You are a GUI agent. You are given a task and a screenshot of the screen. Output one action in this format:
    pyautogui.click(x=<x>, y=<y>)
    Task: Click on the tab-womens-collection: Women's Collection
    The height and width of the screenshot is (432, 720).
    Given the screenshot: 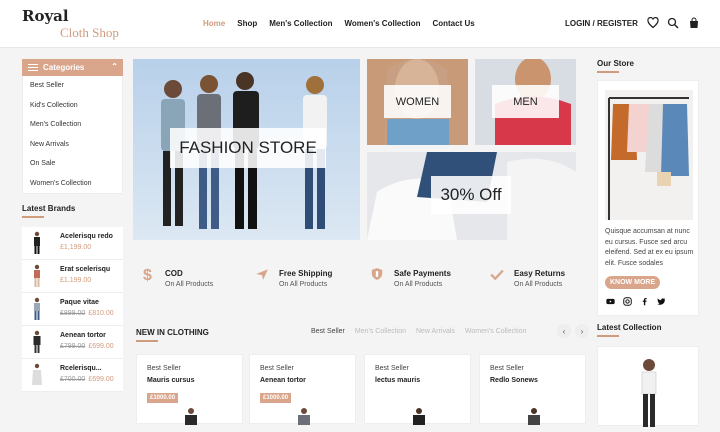 What is the action you would take?
    pyautogui.click(x=496, y=331)
    